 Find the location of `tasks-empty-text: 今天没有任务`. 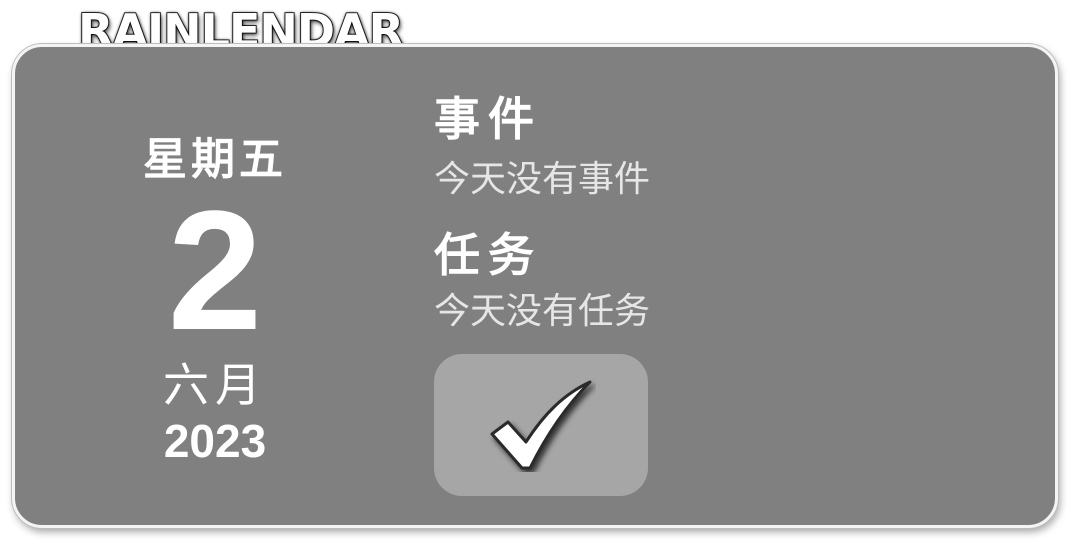

tasks-empty-text: 今天没有任务 is located at coordinates (542, 311).